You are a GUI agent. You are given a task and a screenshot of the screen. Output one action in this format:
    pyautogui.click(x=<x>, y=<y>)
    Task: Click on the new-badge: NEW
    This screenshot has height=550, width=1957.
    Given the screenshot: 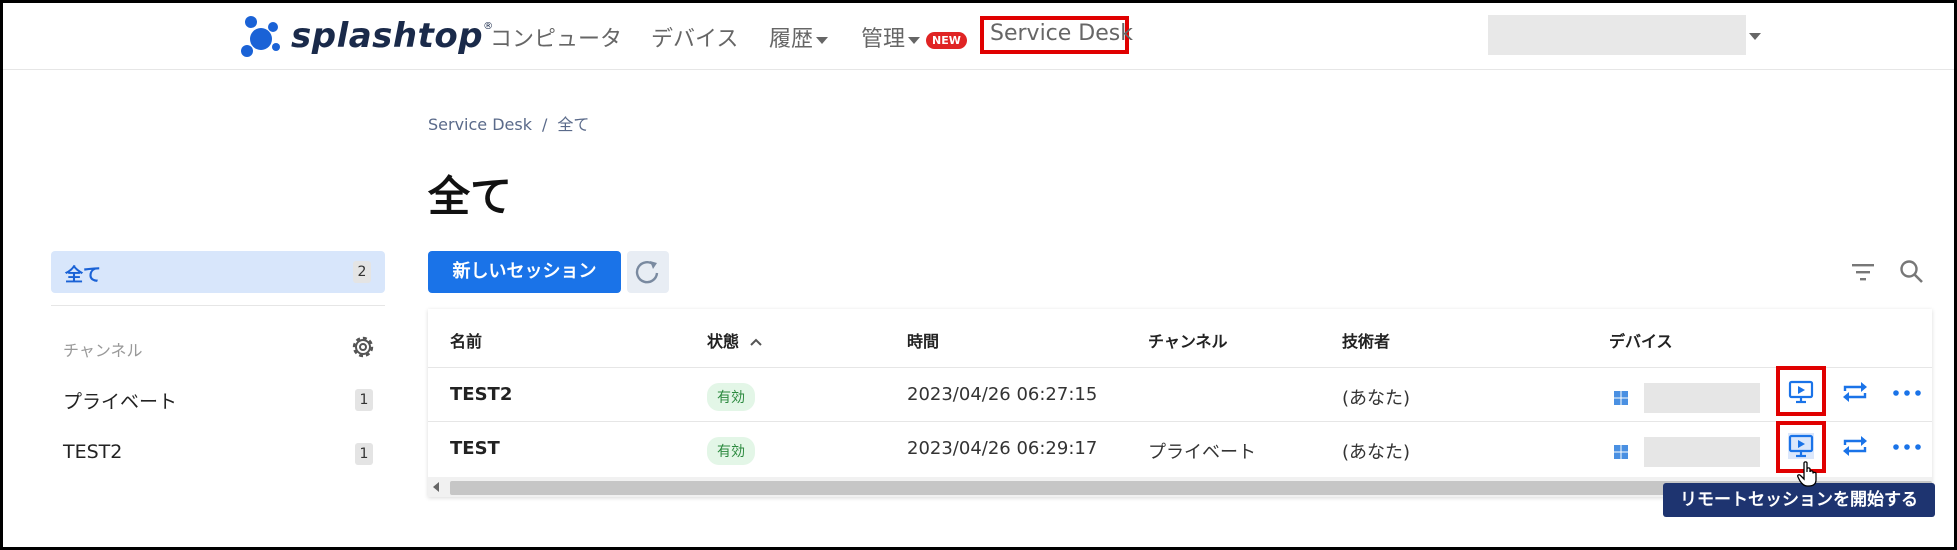 What is the action you would take?
    pyautogui.click(x=946, y=40)
    